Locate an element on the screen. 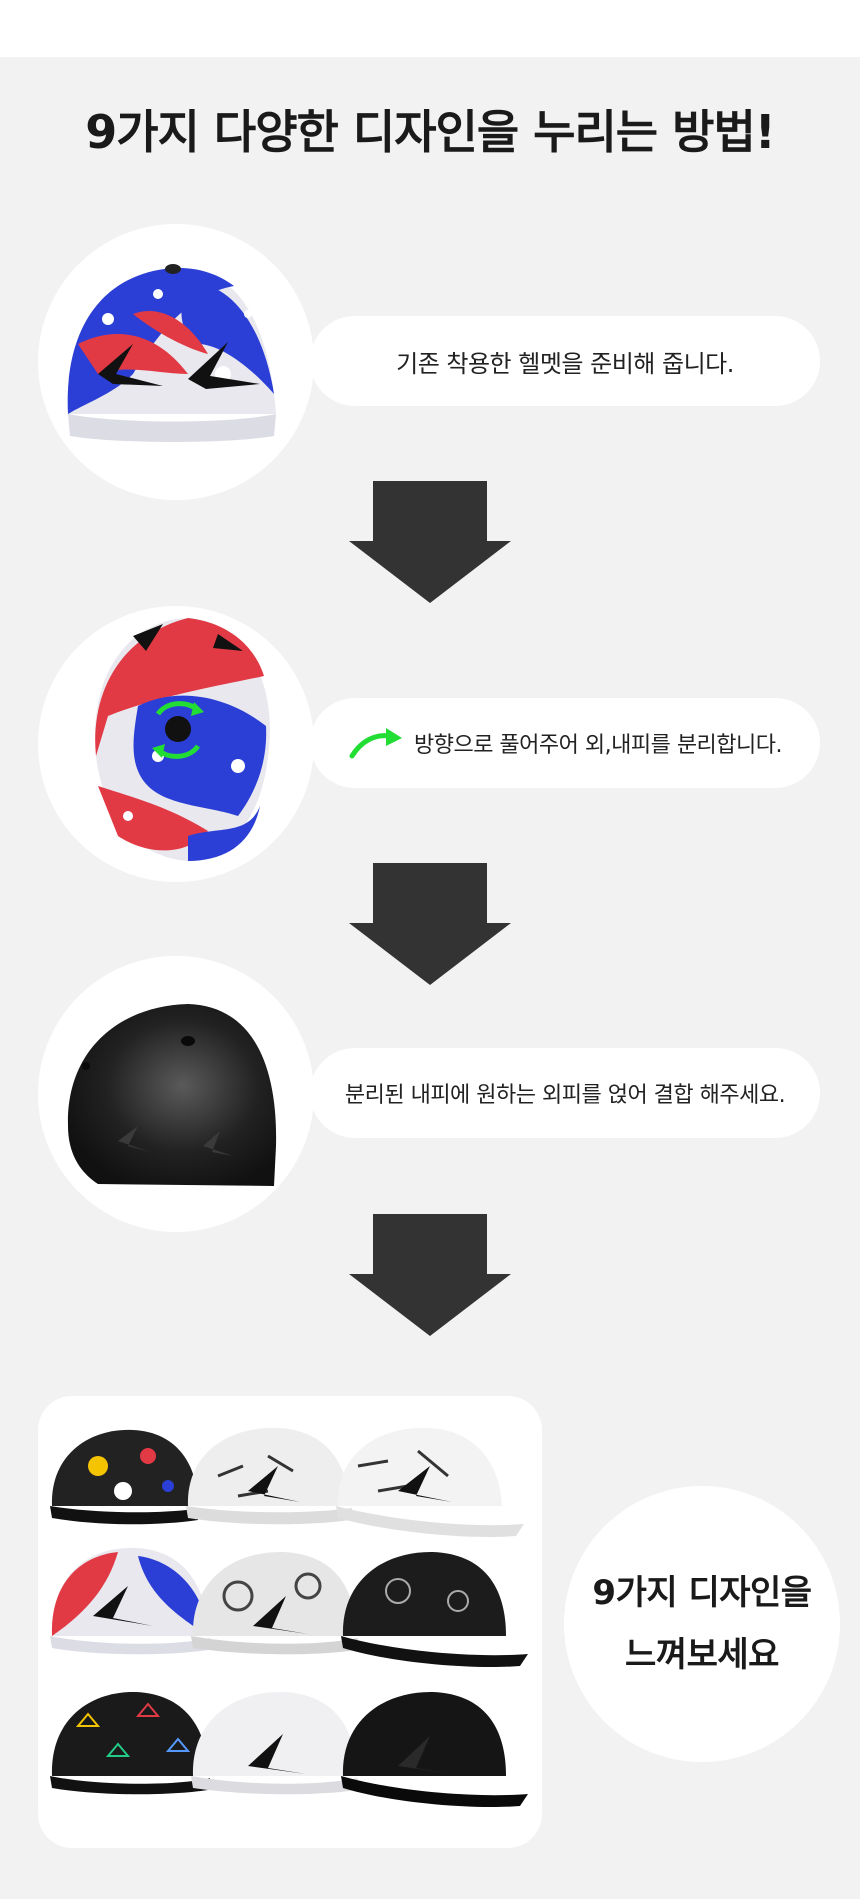 The width and height of the screenshot is (860, 1899). rotate-arrow-icon is located at coordinates (375, 743).